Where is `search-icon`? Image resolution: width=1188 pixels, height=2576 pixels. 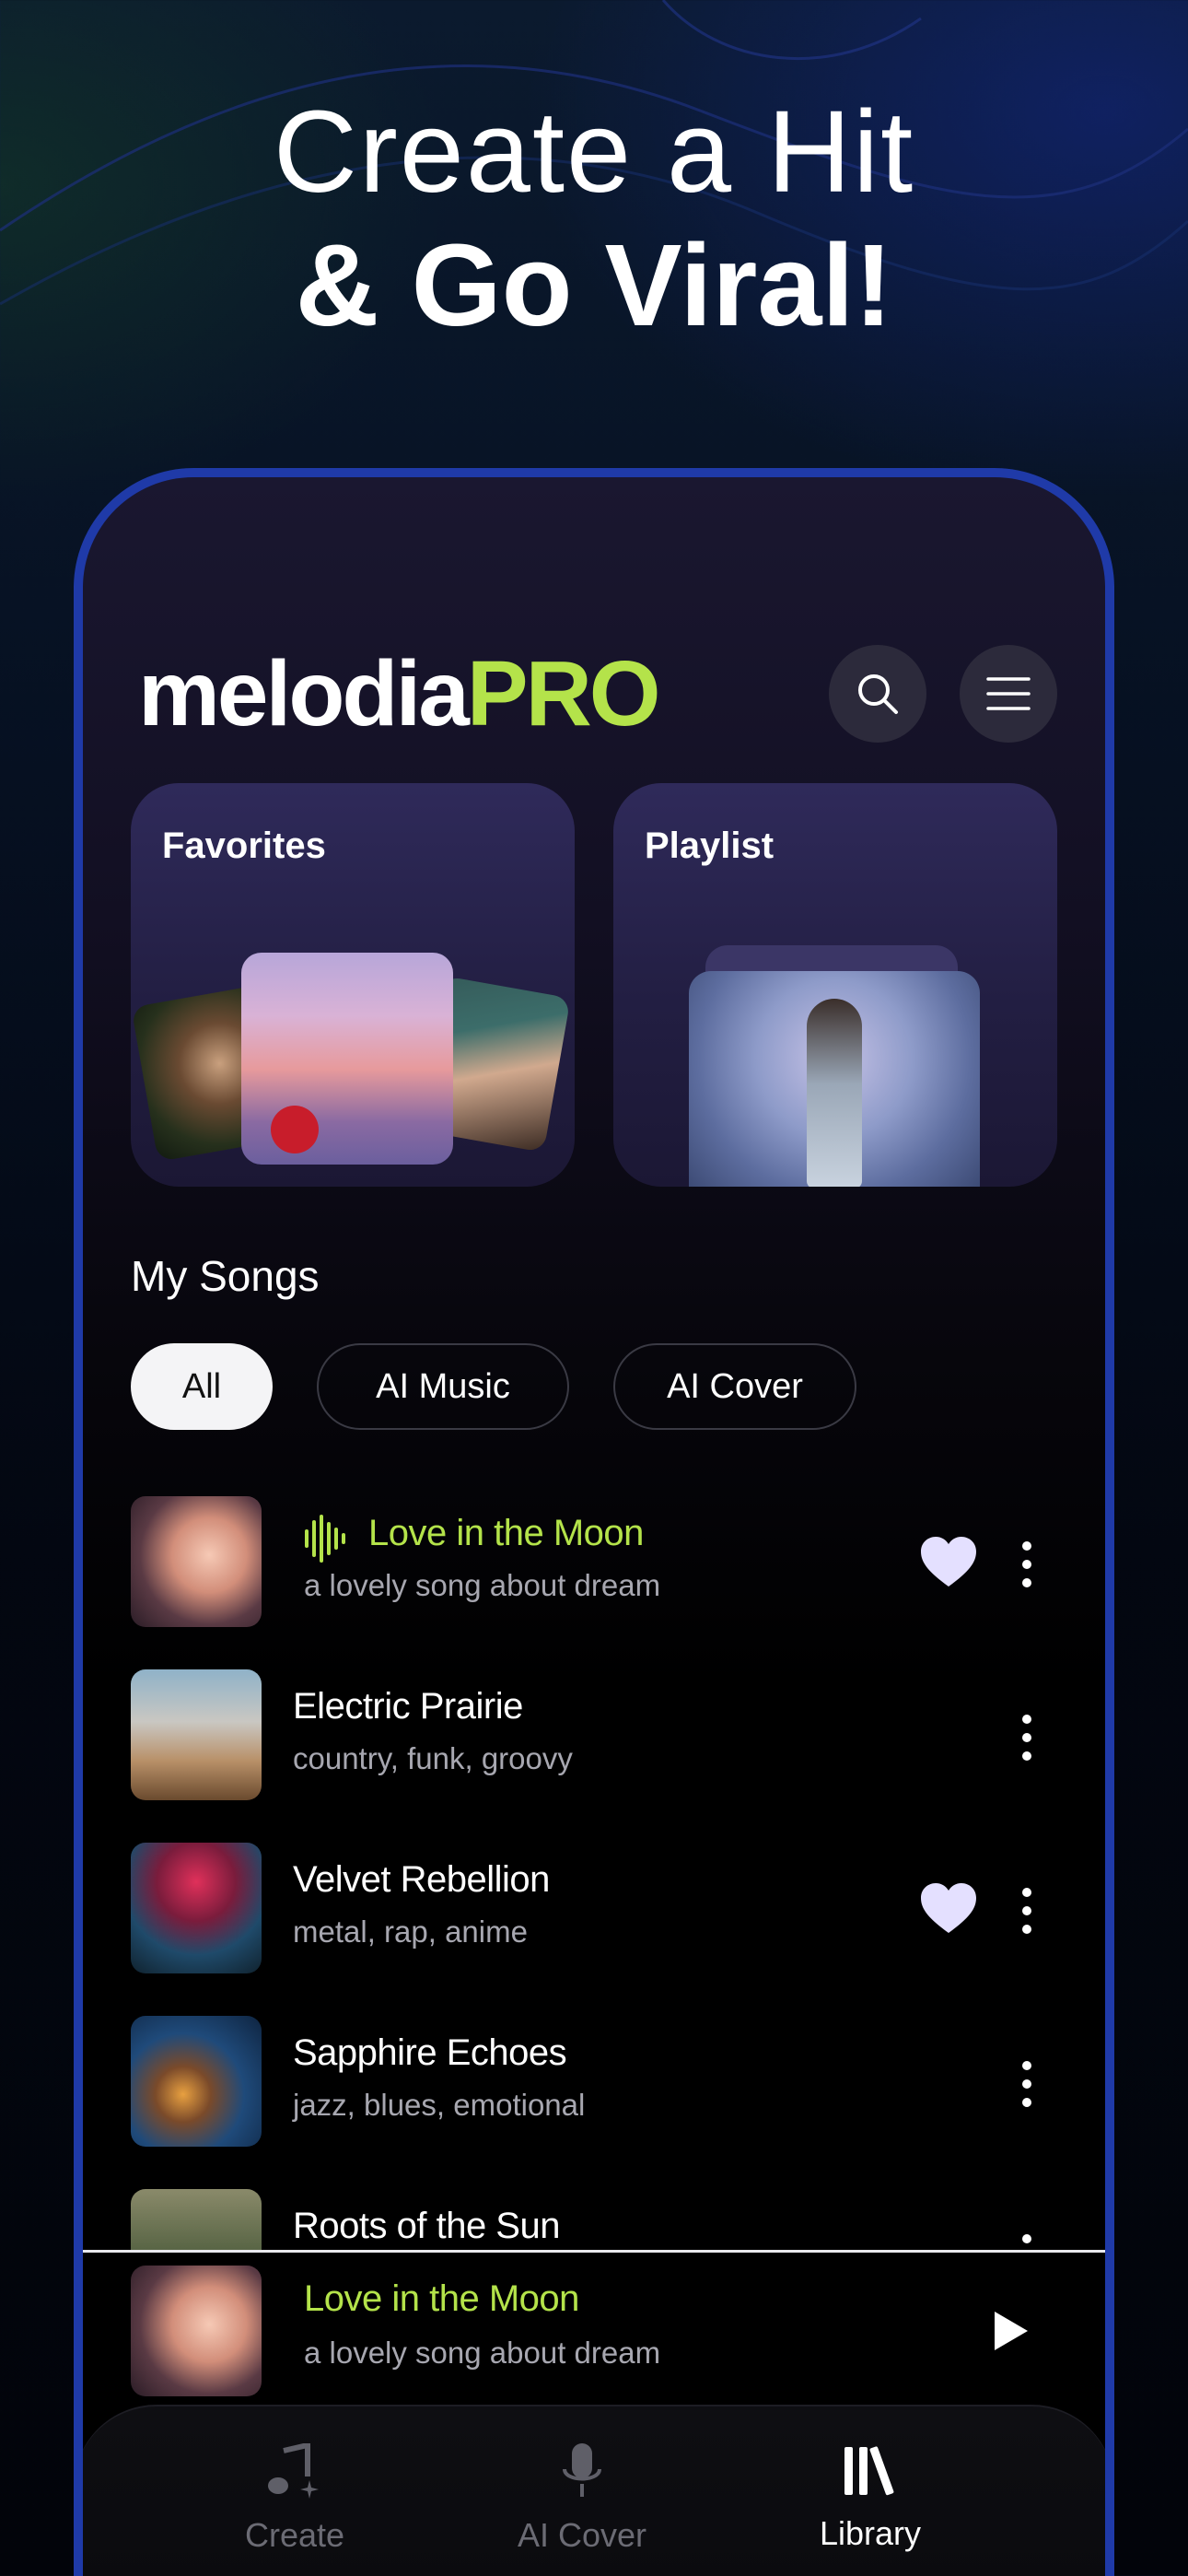 search-icon is located at coordinates (878, 694).